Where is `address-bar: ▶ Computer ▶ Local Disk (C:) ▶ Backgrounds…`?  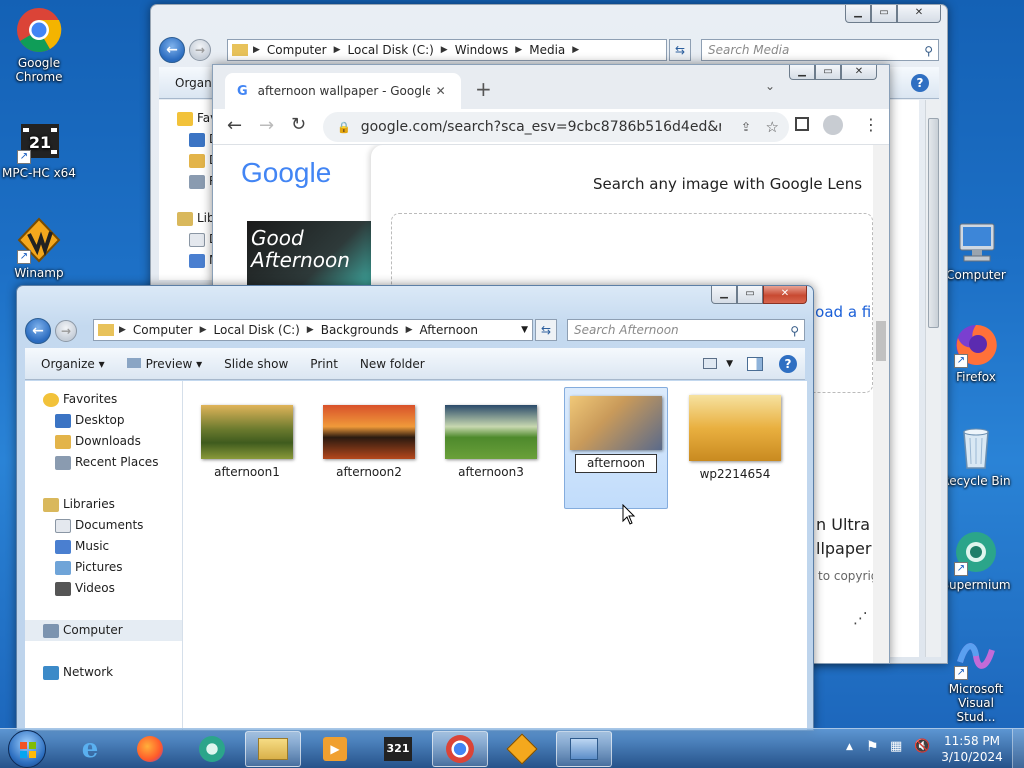
address-bar: ▶ Computer ▶ Local Disk (C:) ▶ Backgrounds… is located at coordinates (313, 330).